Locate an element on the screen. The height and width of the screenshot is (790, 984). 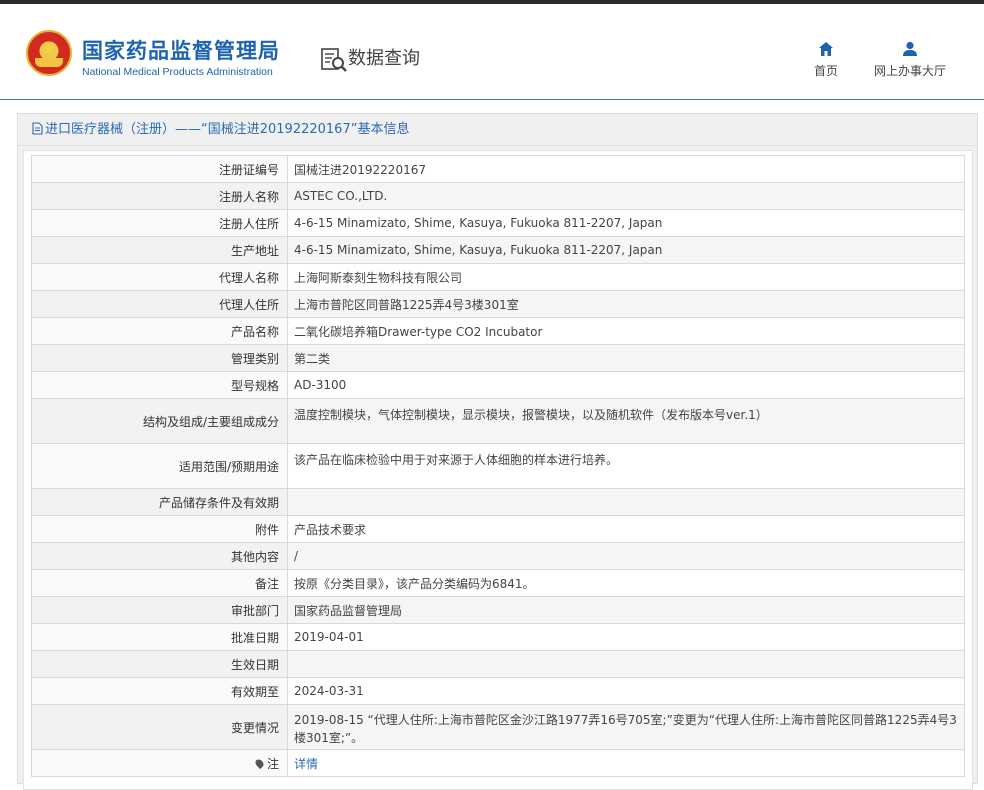
panel-title-bar: 进口医疗器械（注册）——“国械注进20192220167”基本信息 is located at coordinates (497, 130).